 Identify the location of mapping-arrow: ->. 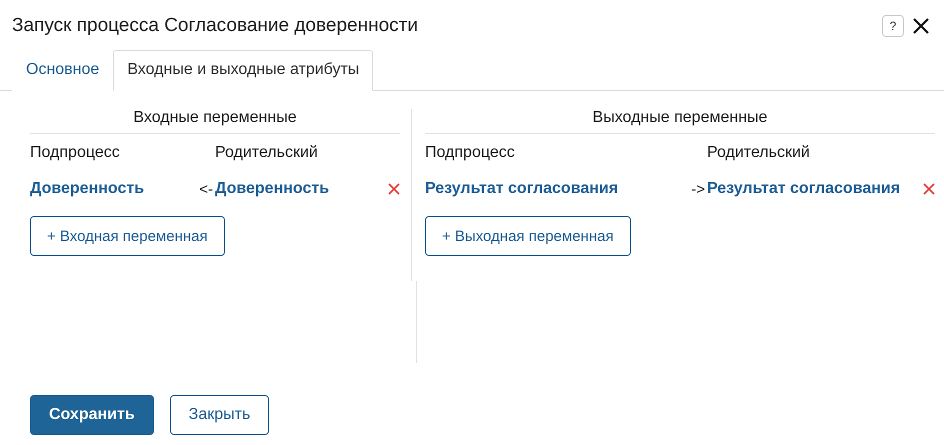
(698, 189).